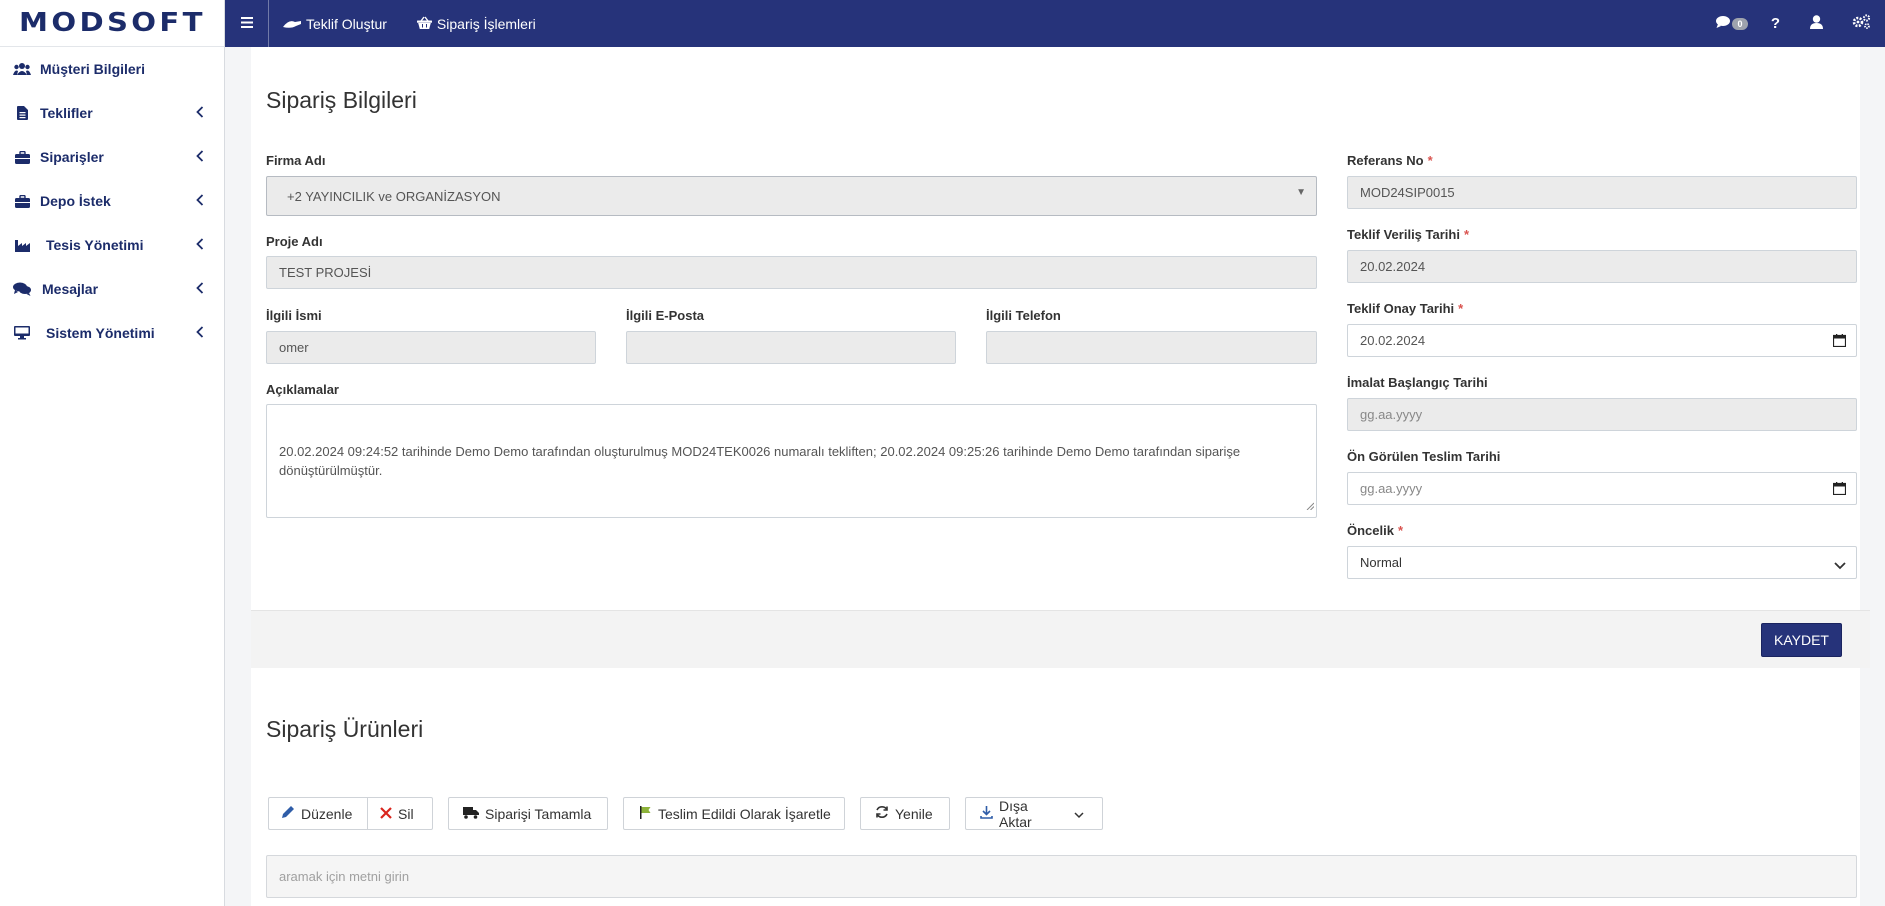  Describe the element at coordinates (791, 196) in the screenshot. I see `firma-adi-select: +2 YAYINCILIK ve ORGANİZASYON ▼` at that location.